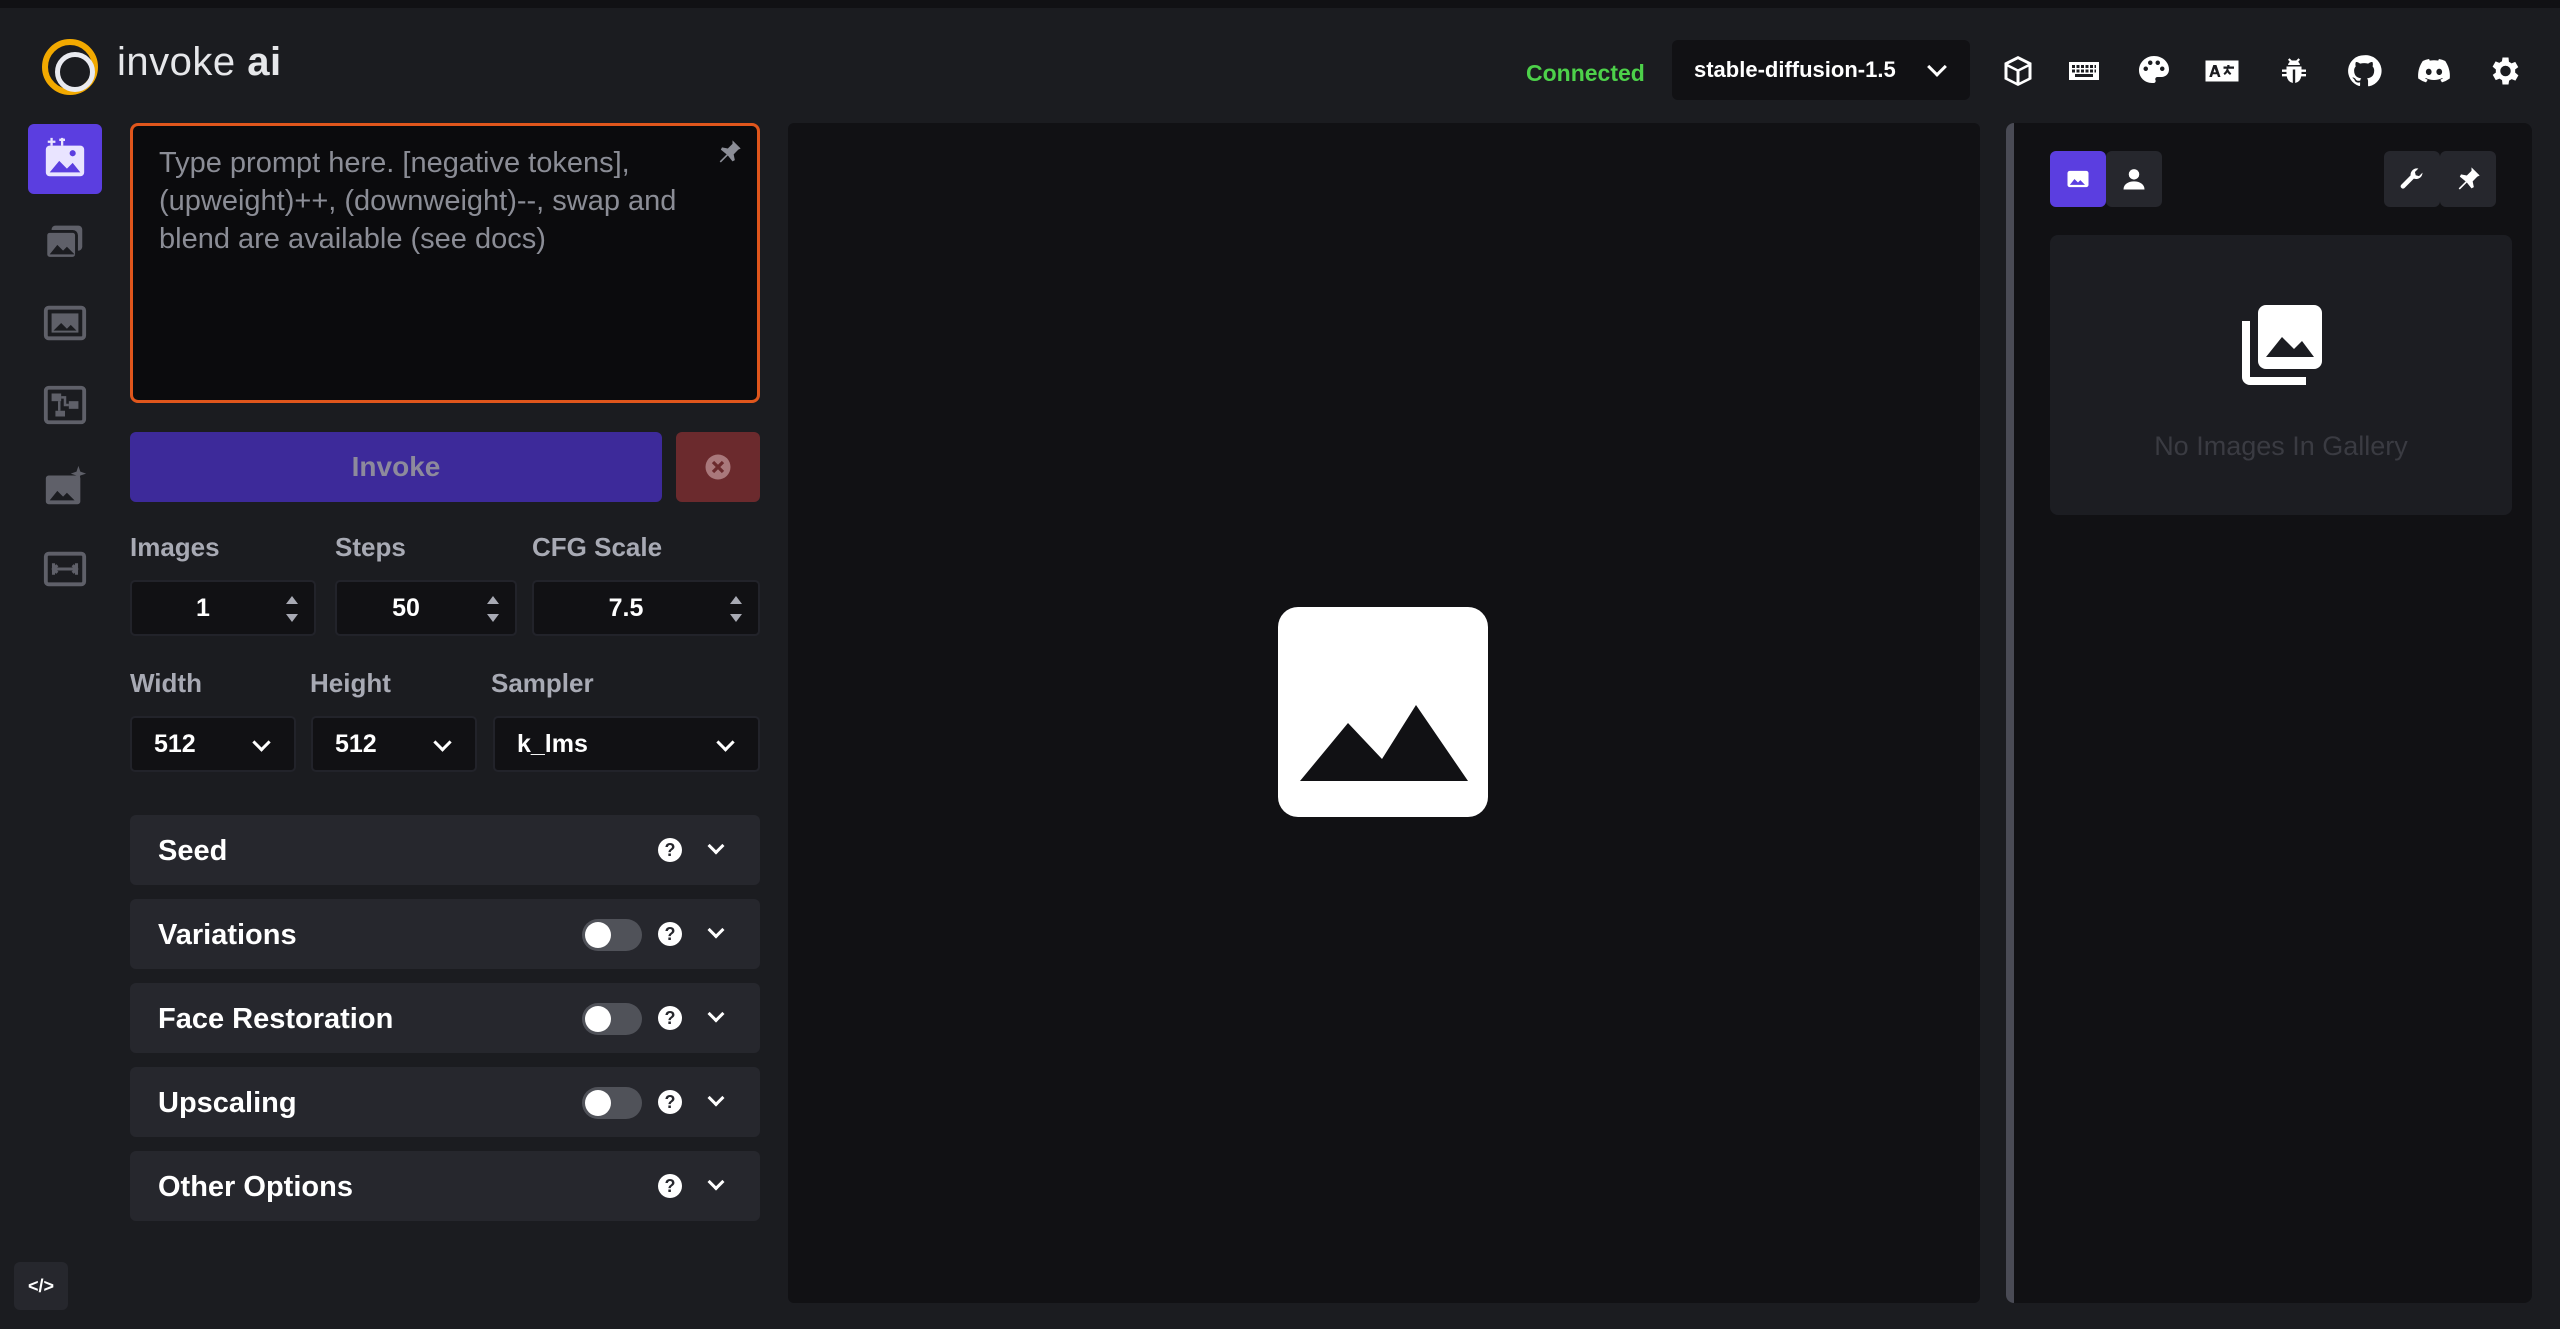 The height and width of the screenshot is (1329, 2560). I want to click on images-label: Images, so click(175, 547).